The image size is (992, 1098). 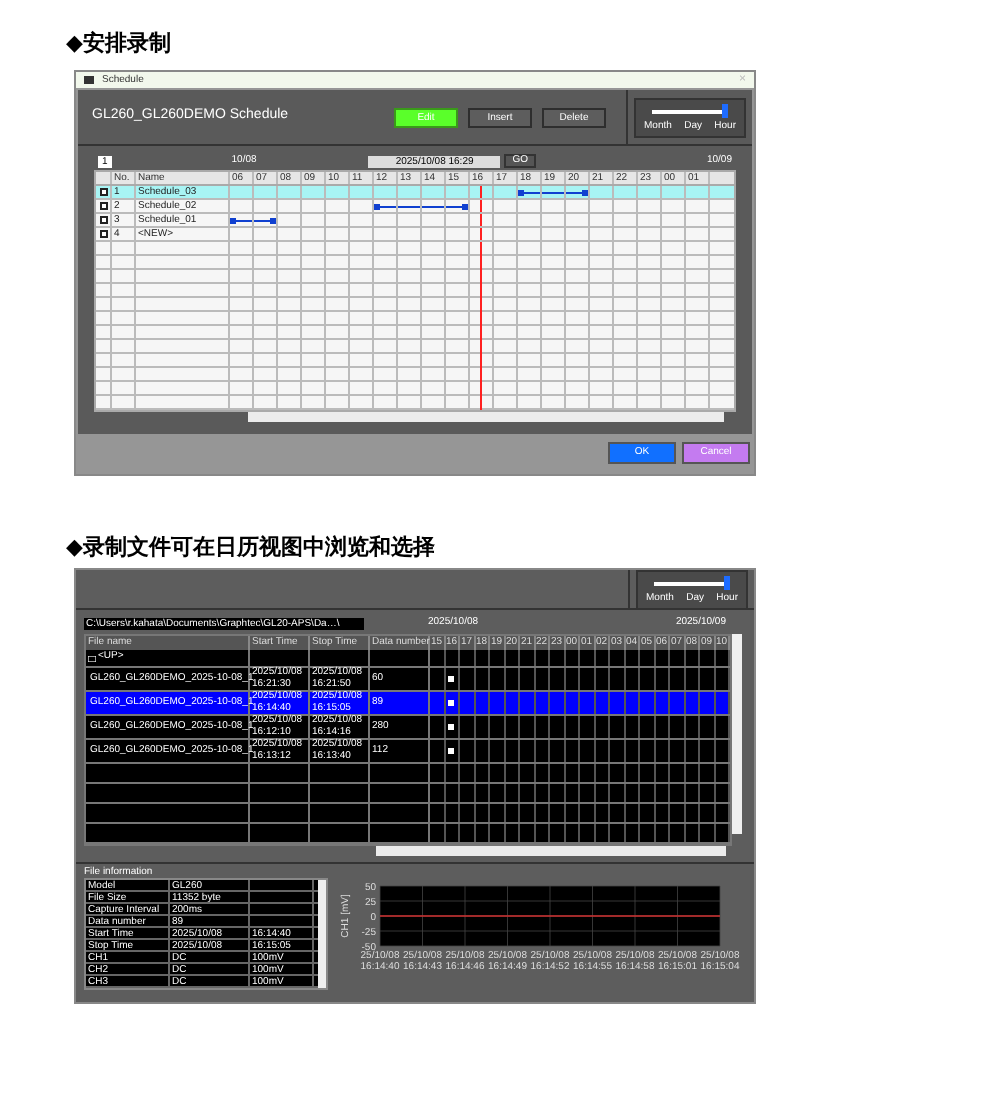 I want to click on section-heading: ◆录制文件可在日历视图中浏览和选择, so click(x=251, y=548).